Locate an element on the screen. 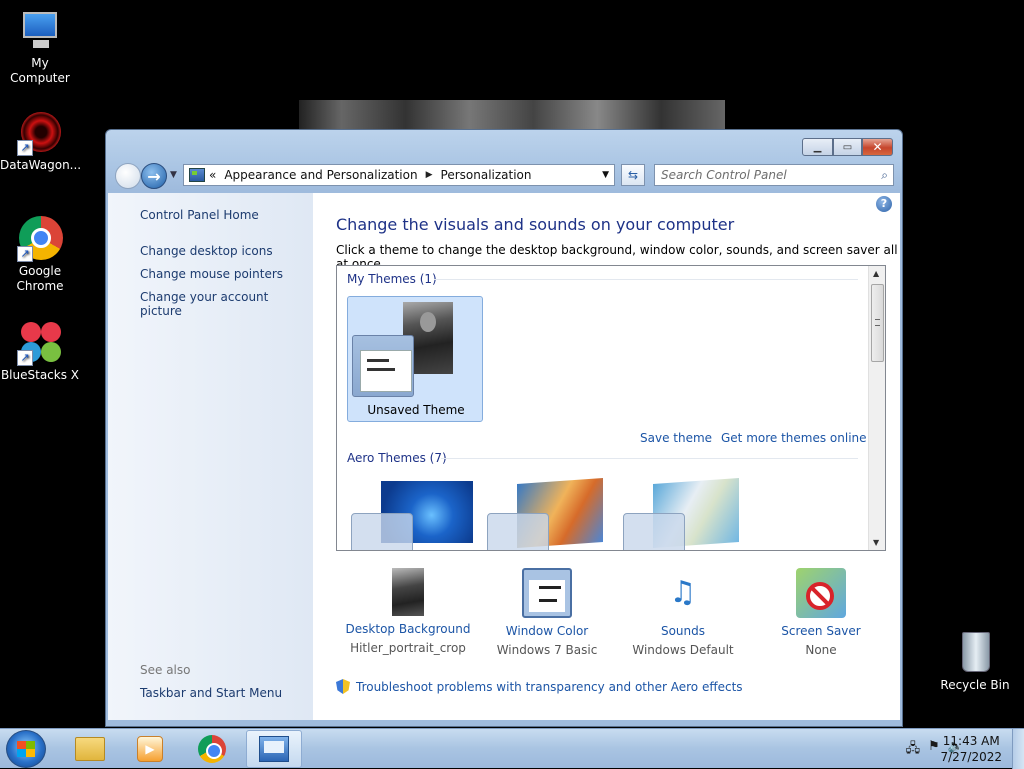 The image size is (1024, 769). show-desktop-button is located at coordinates (1018, 749).